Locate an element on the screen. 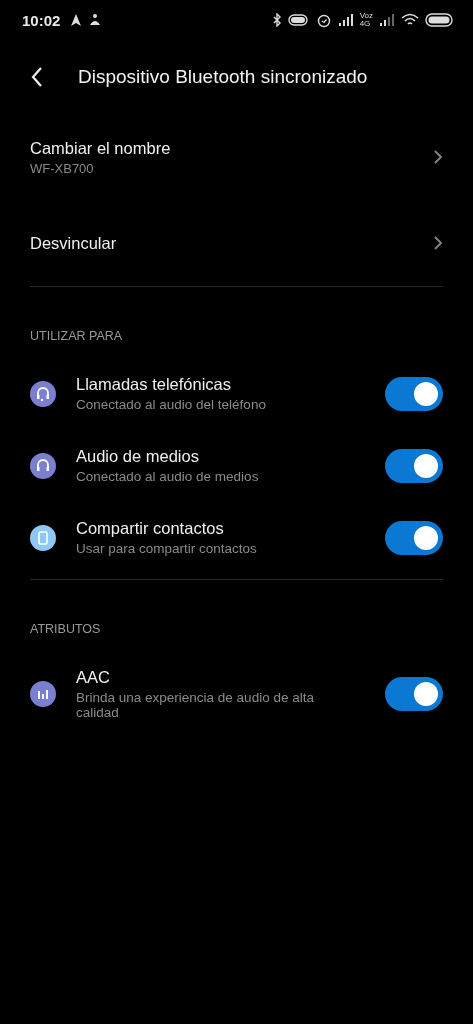  item-title: Audio de medios is located at coordinates (138, 456).